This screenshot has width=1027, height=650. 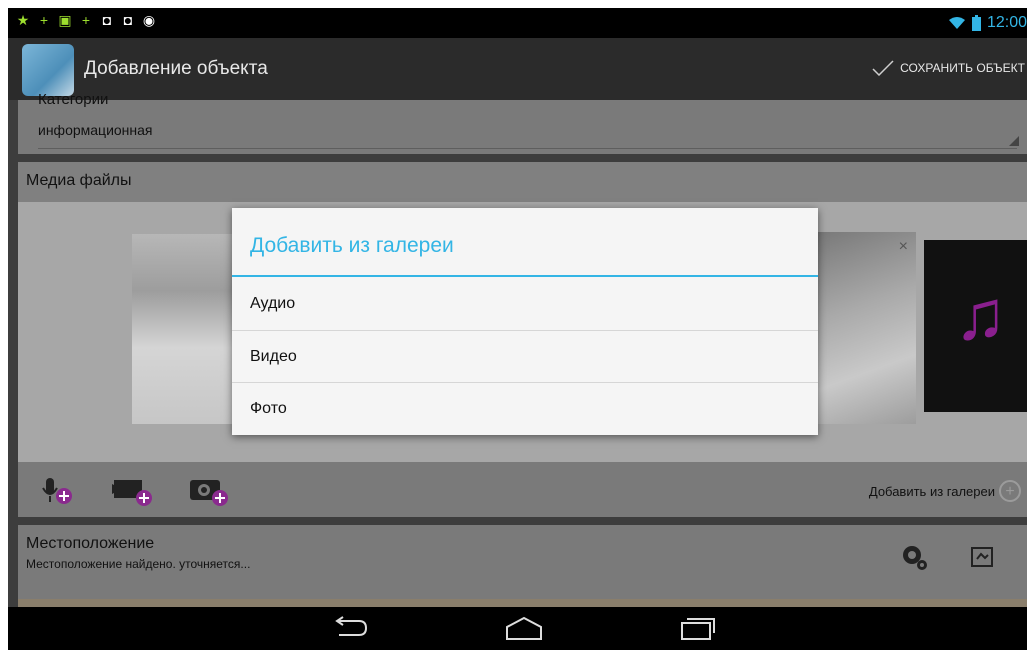 I want to click on video-add-icon, so click(x=132, y=490).